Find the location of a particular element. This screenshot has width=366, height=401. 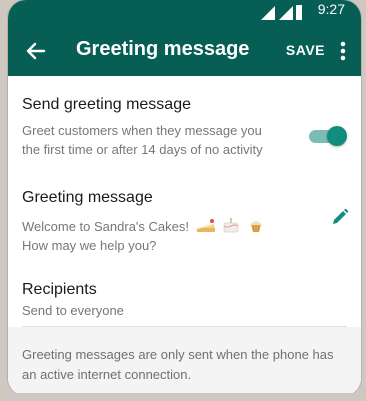

status-time: 9:27 is located at coordinates (331, 9).